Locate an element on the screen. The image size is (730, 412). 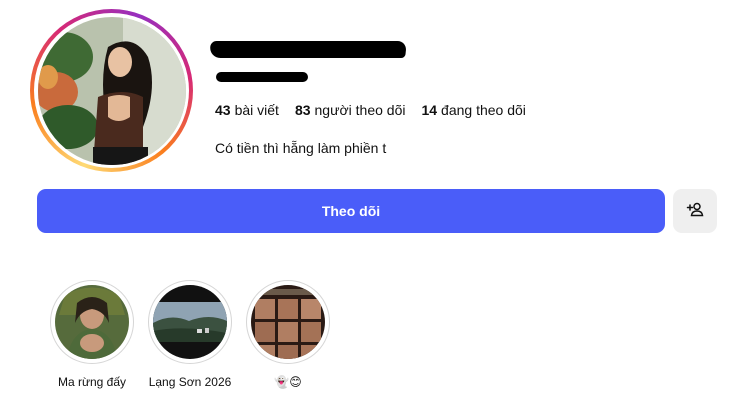
full-name-redacted is located at coordinates (262, 77).